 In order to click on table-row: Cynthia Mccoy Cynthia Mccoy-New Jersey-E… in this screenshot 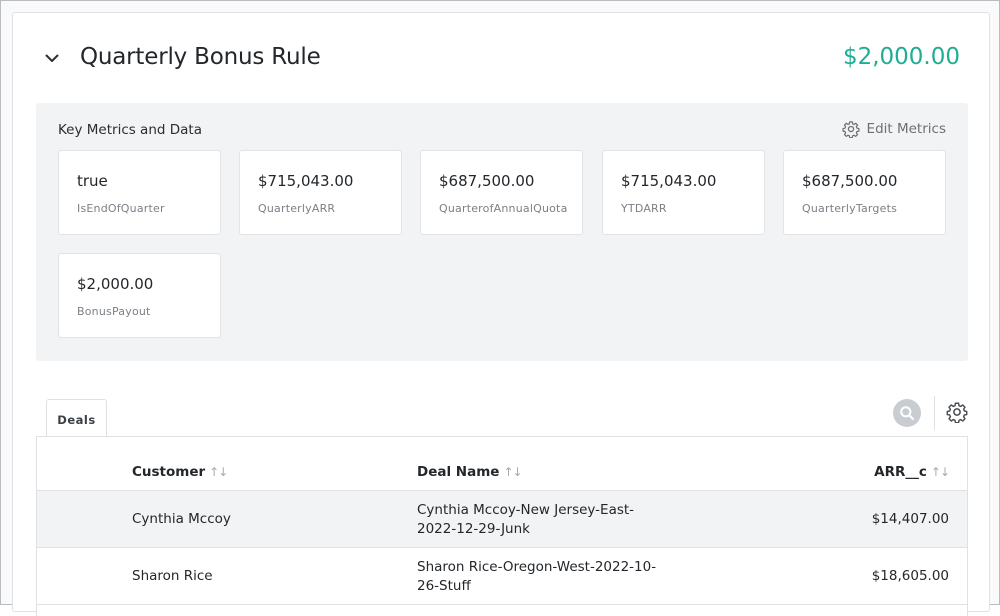, I will do `click(502, 519)`.